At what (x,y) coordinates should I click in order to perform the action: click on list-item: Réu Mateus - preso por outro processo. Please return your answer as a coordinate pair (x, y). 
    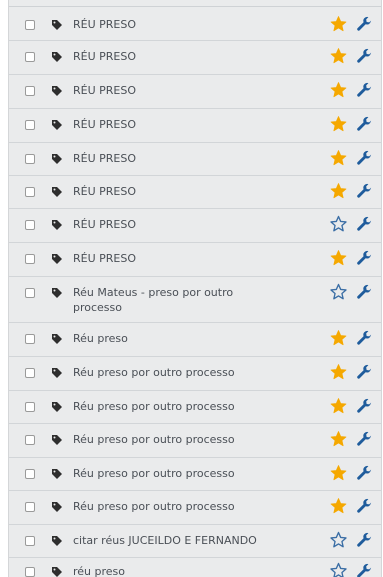
    Looking at the image, I should click on (195, 299).